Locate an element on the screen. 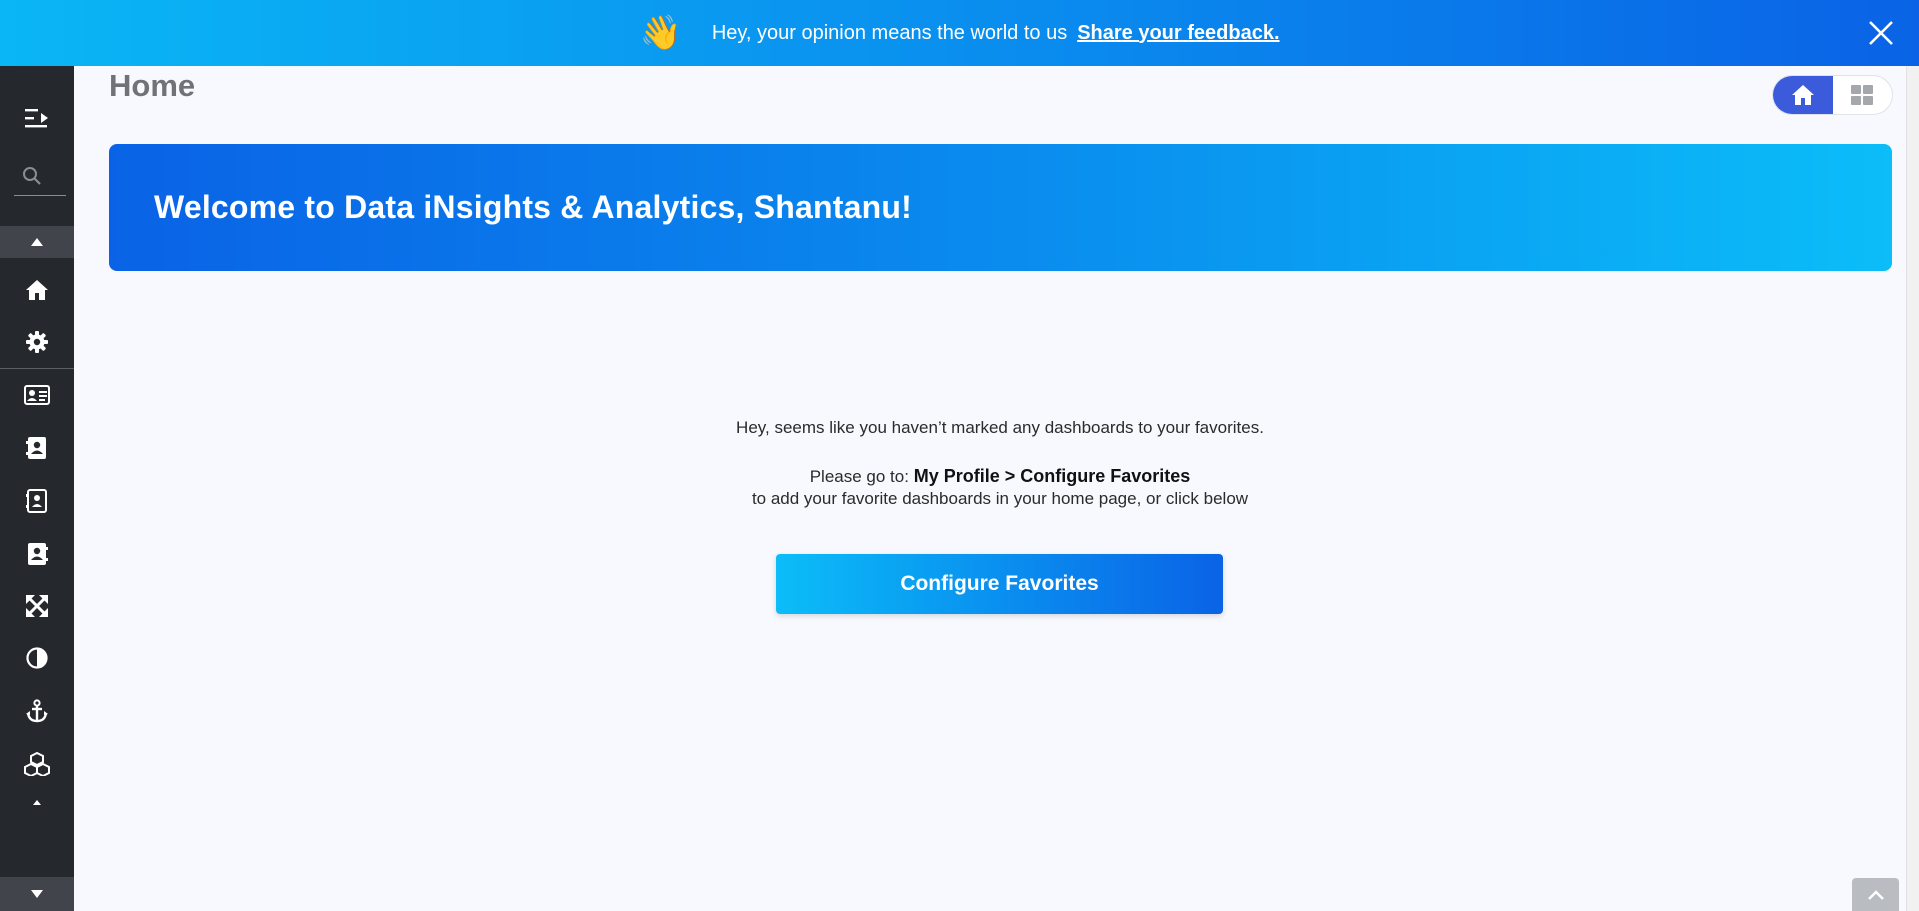 This screenshot has width=1919, height=911. sidebar-divider is located at coordinates (37, 368).